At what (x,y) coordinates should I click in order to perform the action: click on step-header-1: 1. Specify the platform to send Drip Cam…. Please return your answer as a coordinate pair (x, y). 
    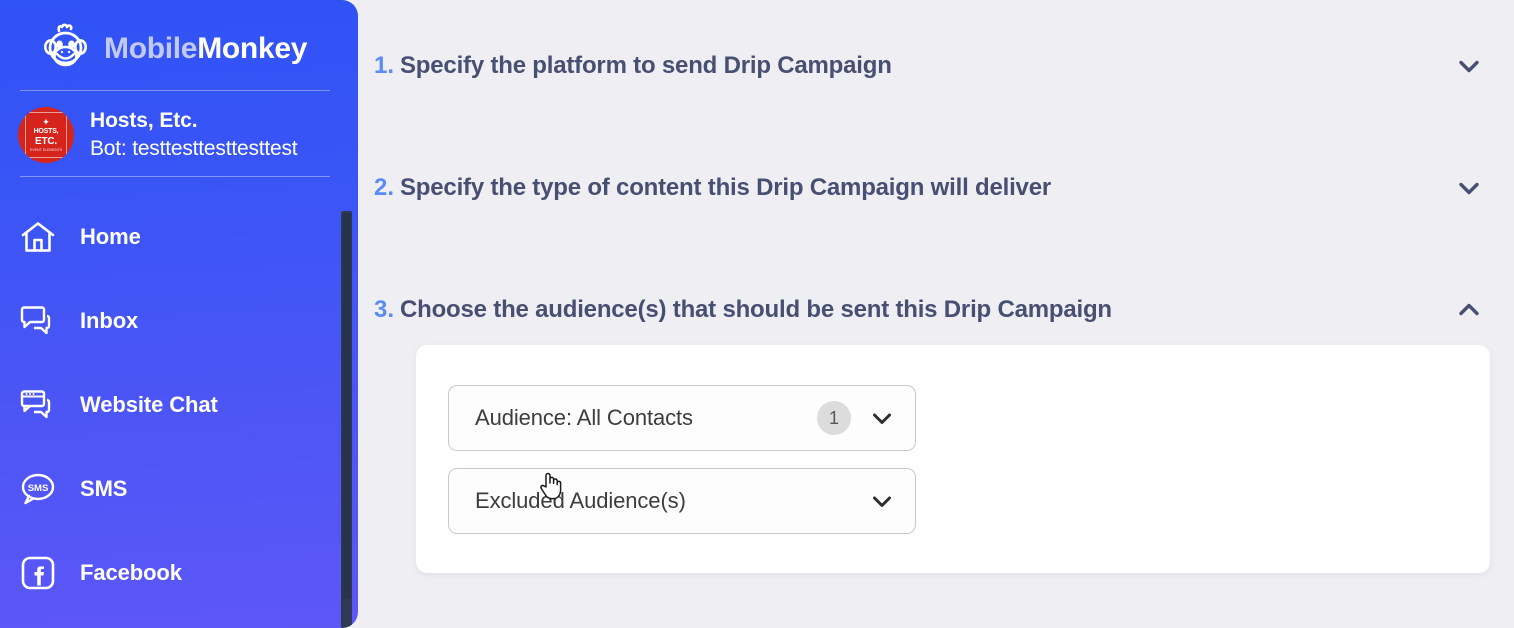
    Looking at the image, I should click on (936, 66).